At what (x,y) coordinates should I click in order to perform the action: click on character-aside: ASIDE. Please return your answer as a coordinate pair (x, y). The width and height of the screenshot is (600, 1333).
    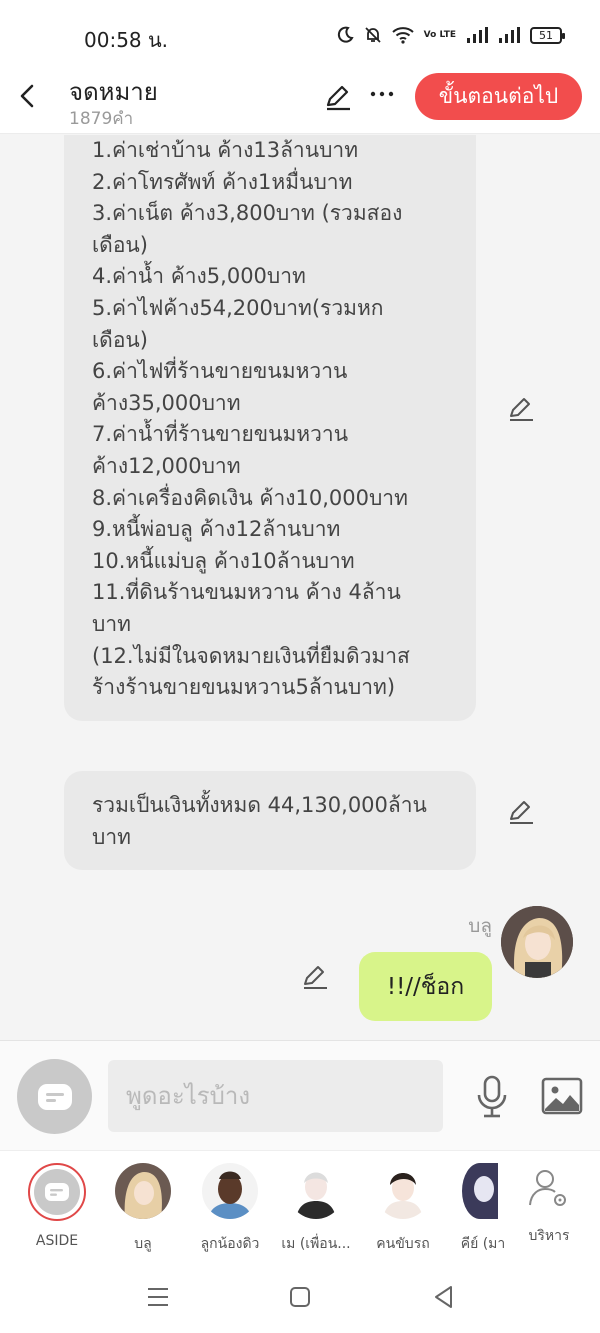
    Looking at the image, I should click on (57, 1206).